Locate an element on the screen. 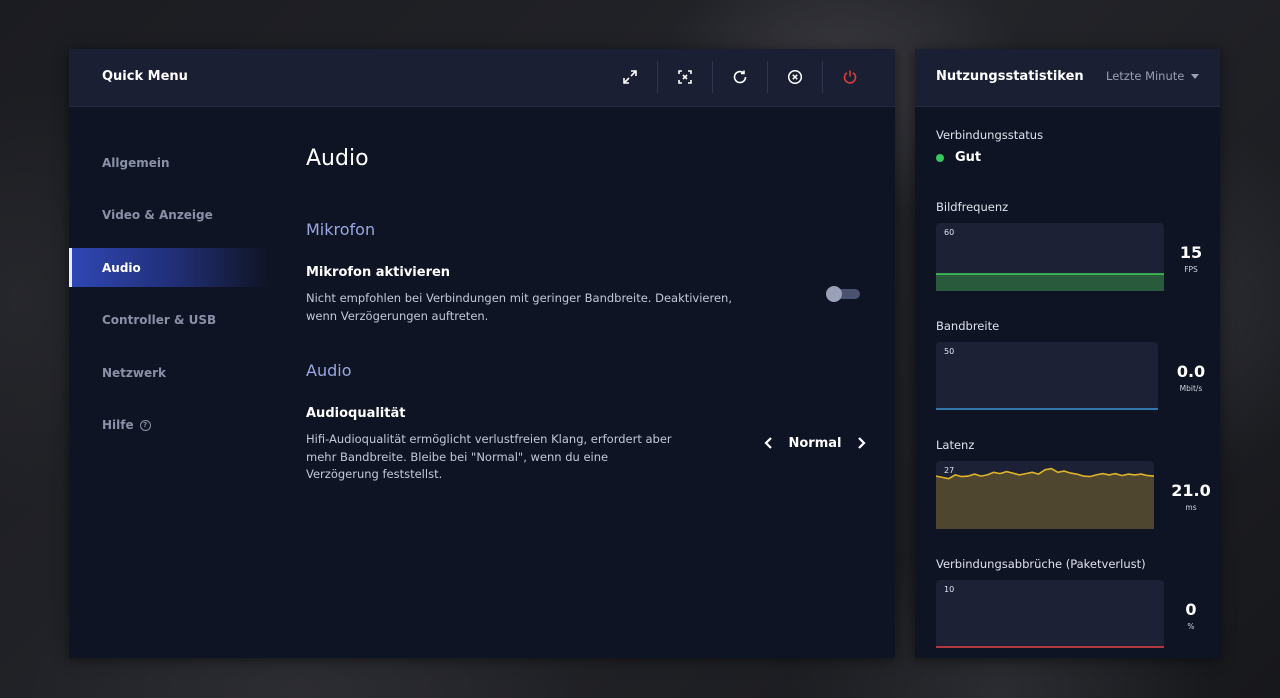 Image resolution: width=1280 pixels, height=698 pixels. latency-value: 21.0 is located at coordinates (1191, 490).